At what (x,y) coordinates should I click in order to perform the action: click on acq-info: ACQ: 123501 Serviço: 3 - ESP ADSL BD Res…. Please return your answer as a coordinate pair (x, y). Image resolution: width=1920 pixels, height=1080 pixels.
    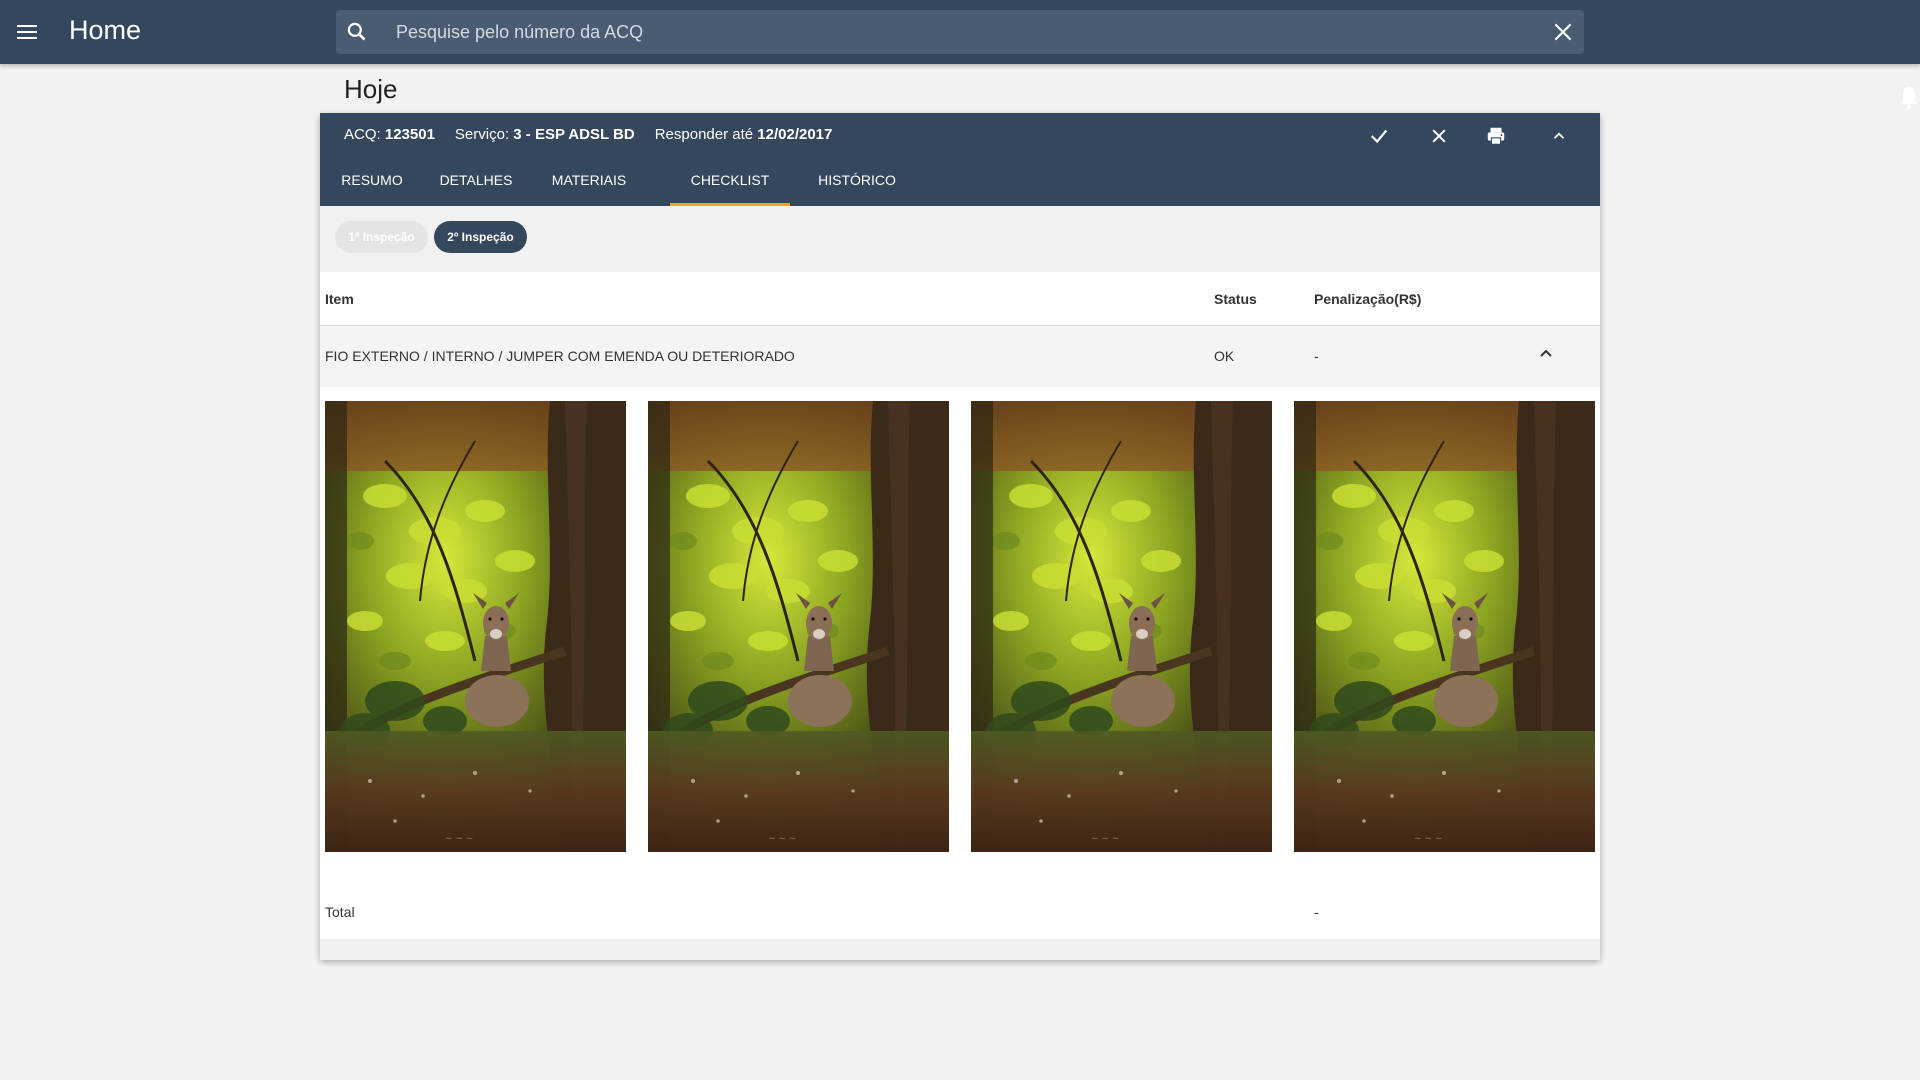
    Looking at the image, I should click on (588, 134).